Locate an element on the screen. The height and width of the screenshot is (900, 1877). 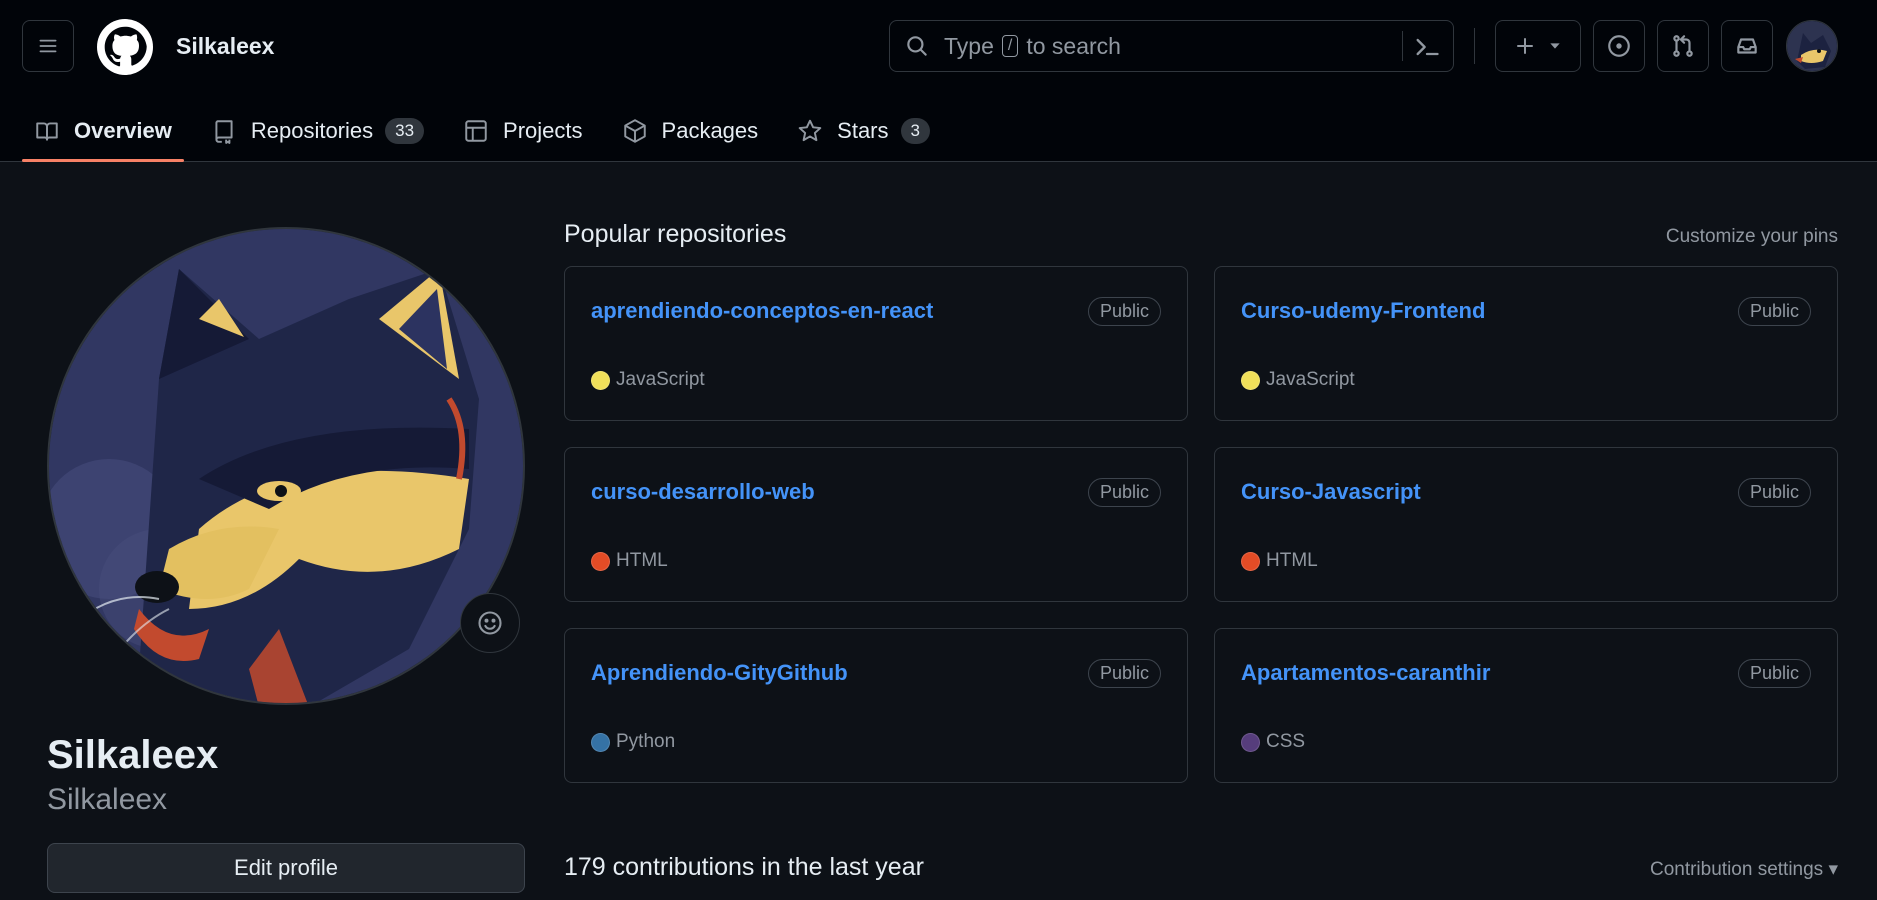
pull-requests-button is located at coordinates (1683, 46).